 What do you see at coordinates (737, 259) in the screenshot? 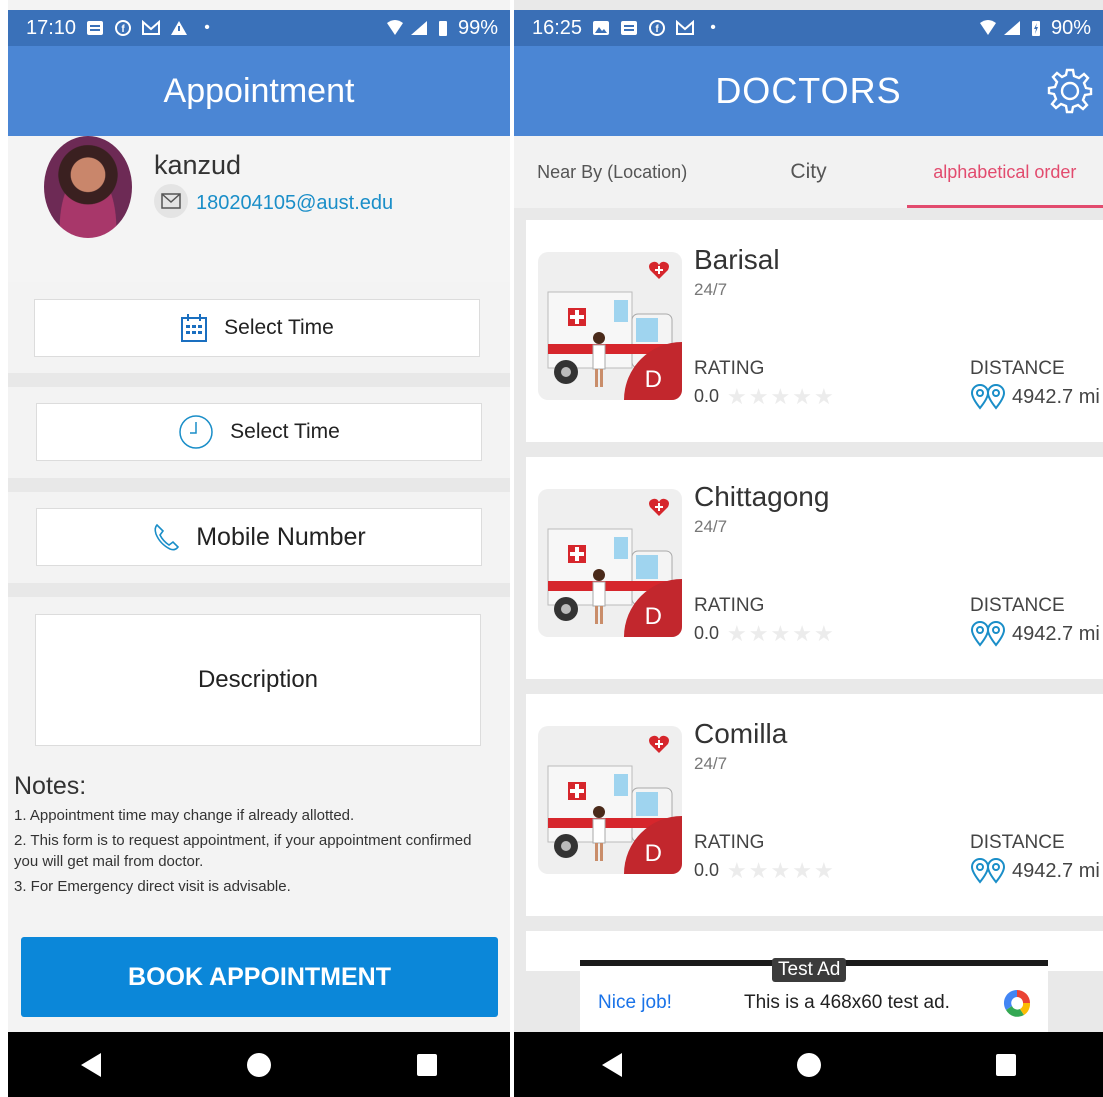
I see `hospital-name: Barisal` at bounding box center [737, 259].